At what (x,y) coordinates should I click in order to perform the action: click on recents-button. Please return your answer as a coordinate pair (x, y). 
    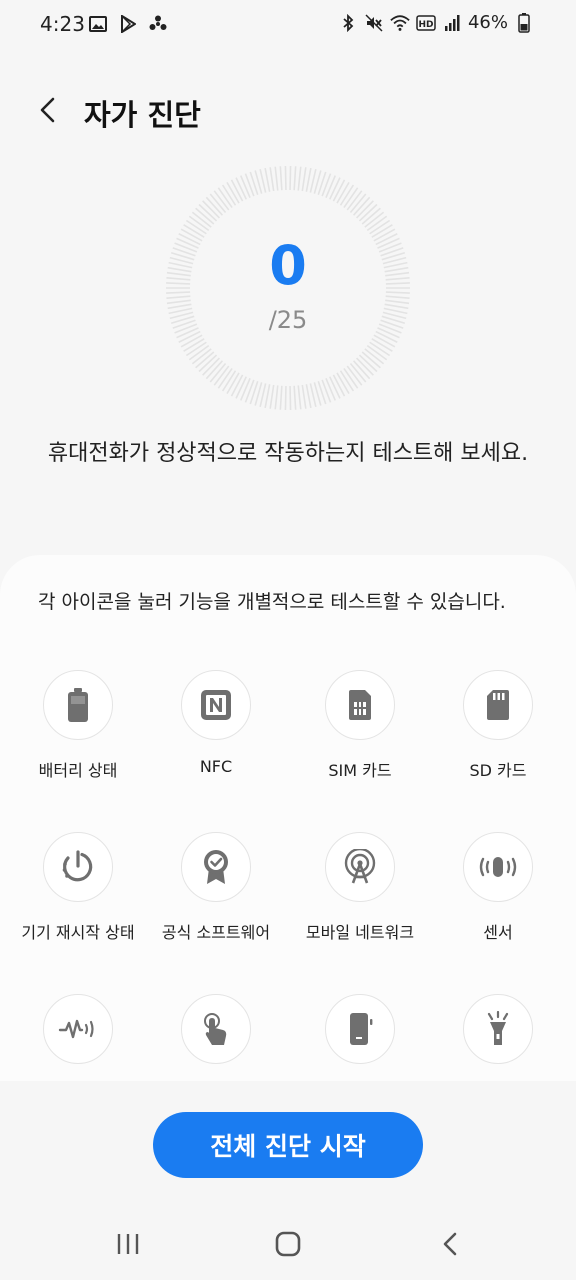
    Looking at the image, I should click on (128, 1244).